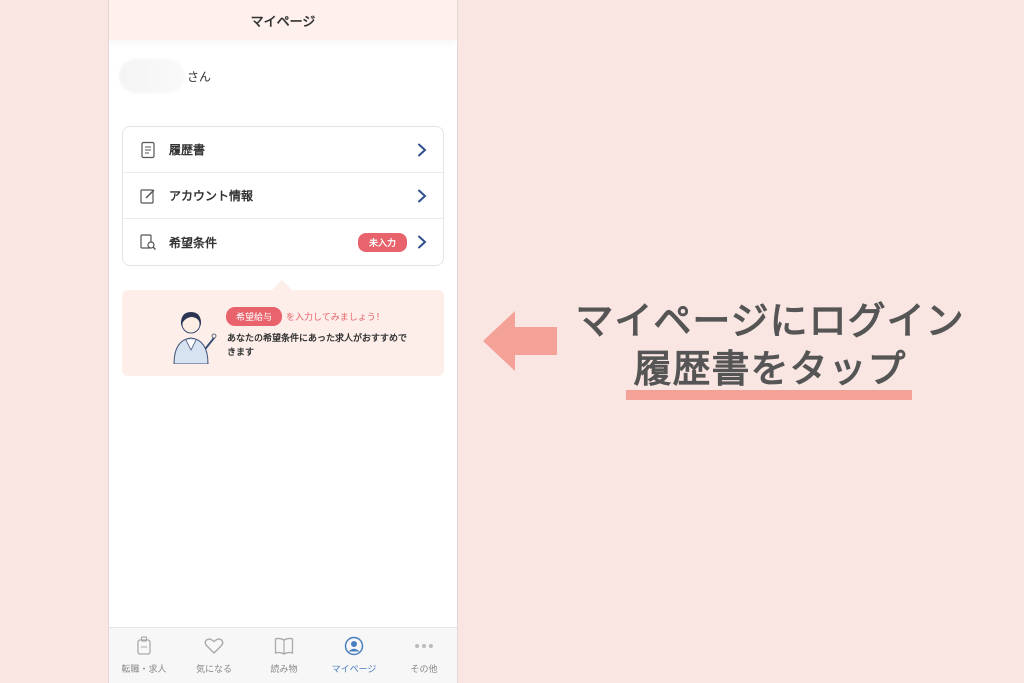  Describe the element at coordinates (283, 328) in the screenshot. I see `promo-banner: 希望給与 を入力してみましょう！ あなたの希望条件にあった求人がおすすめできます` at that location.